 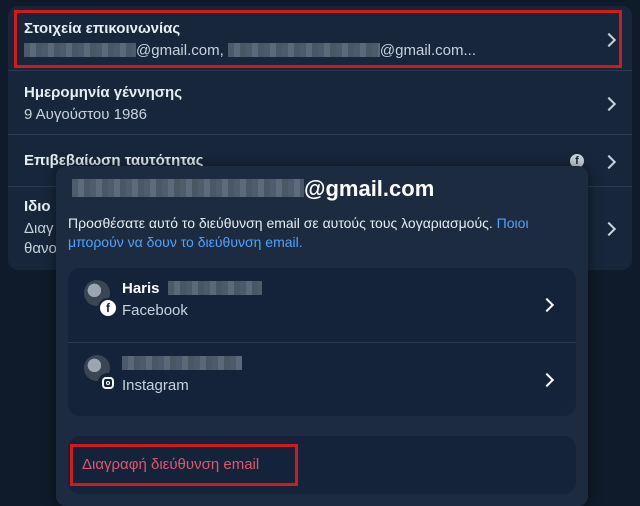 What do you see at coordinates (318, 39) in the screenshot?
I see `contact-info-highlight` at bounding box center [318, 39].